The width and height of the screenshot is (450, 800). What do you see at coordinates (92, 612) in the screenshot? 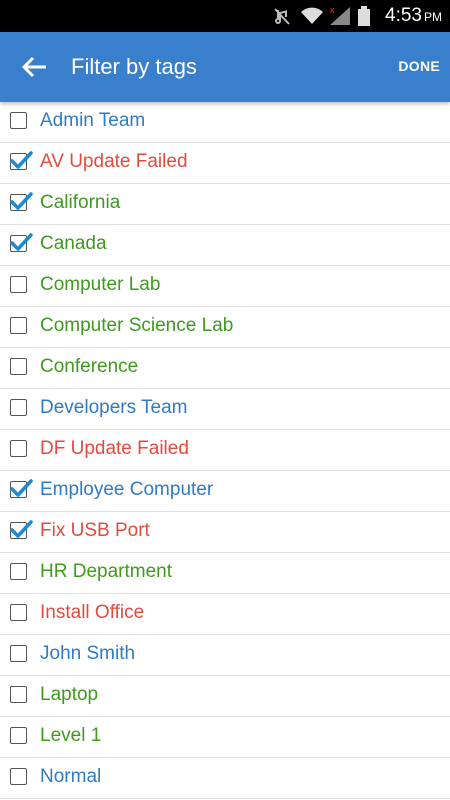
I see `tag-label: Install Office` at bounding box center [92, 612].